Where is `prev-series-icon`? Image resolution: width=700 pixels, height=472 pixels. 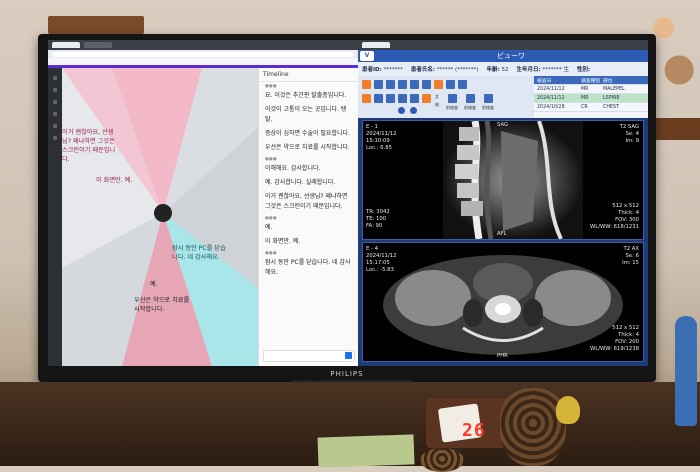 prev-series-icon is located at coordinates (401, 110).